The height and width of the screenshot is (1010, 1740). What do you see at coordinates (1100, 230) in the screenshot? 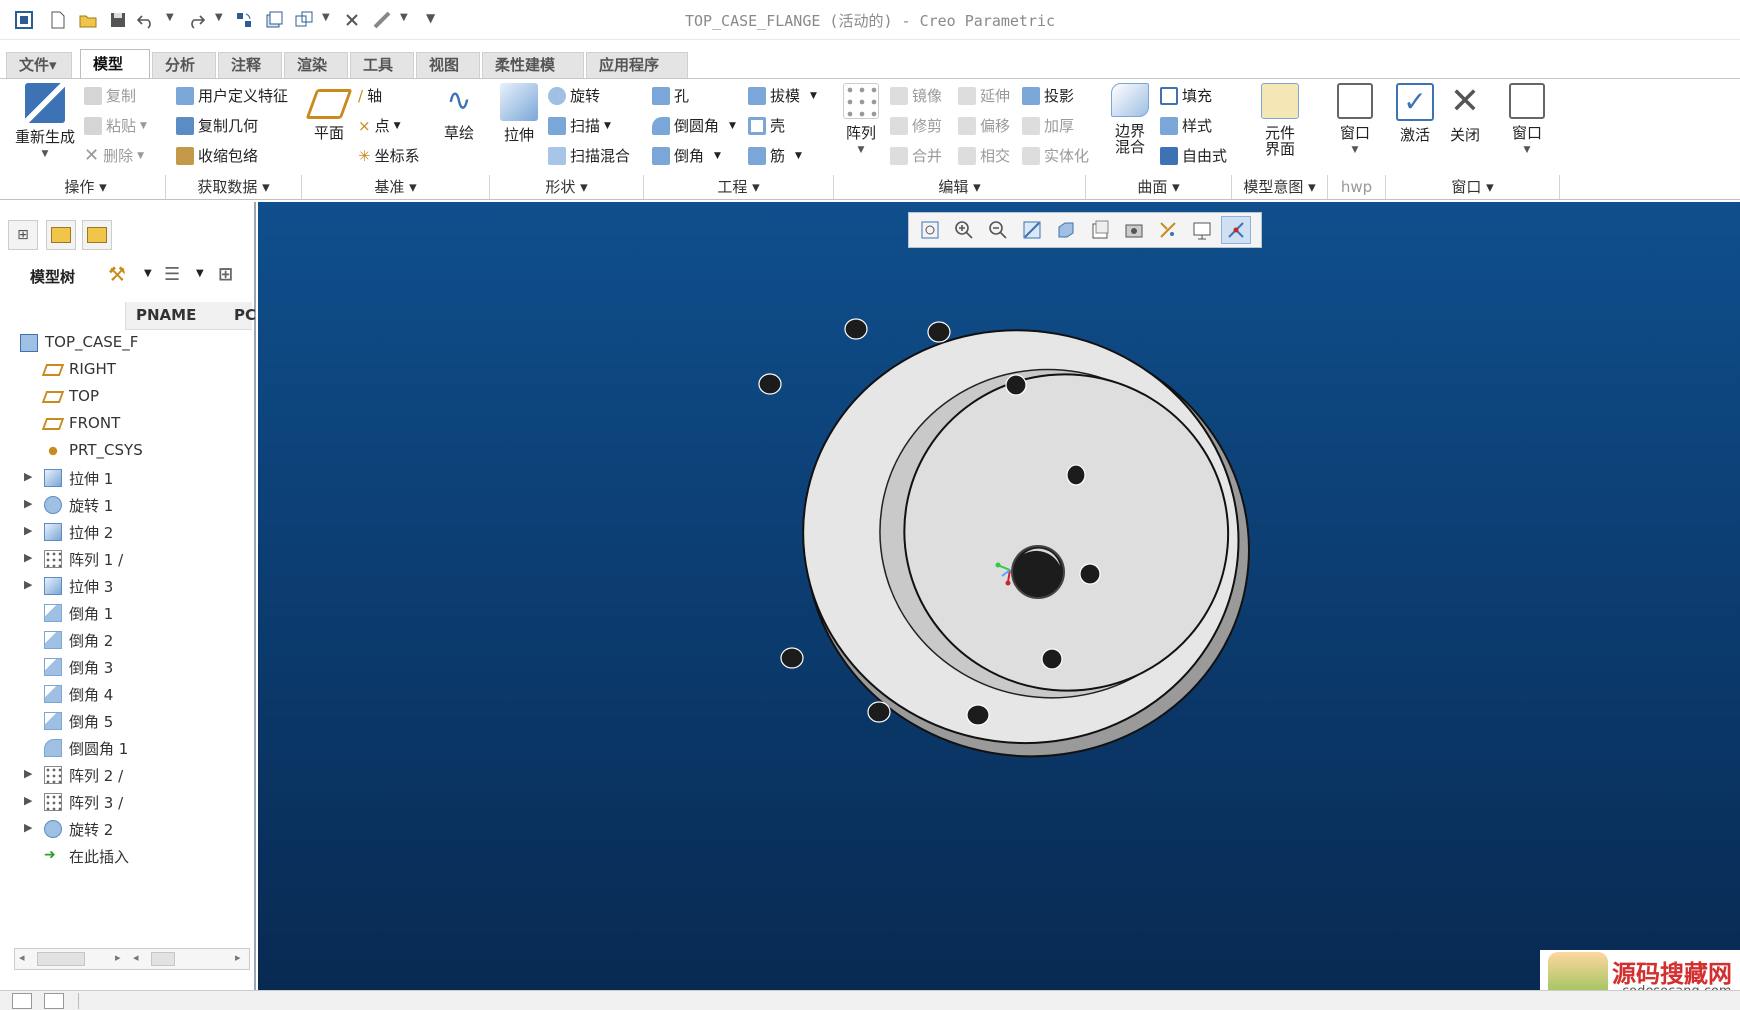
I see `saved-orientations-button` at bounding box center [1100, 230].